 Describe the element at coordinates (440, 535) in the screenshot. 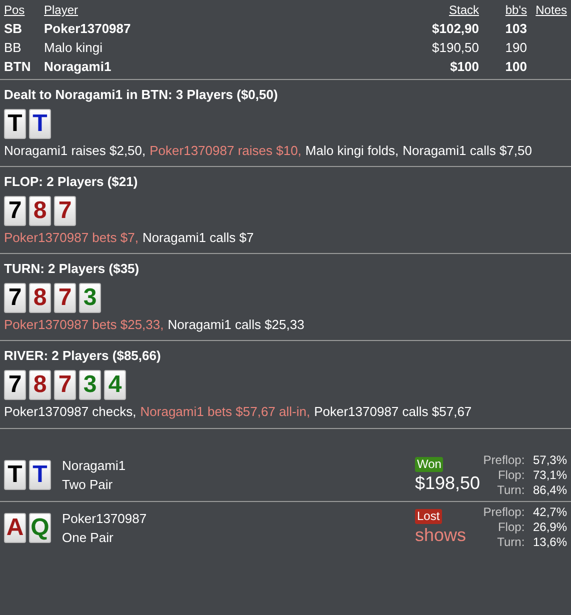

I see `result-amount: shows` at that location.